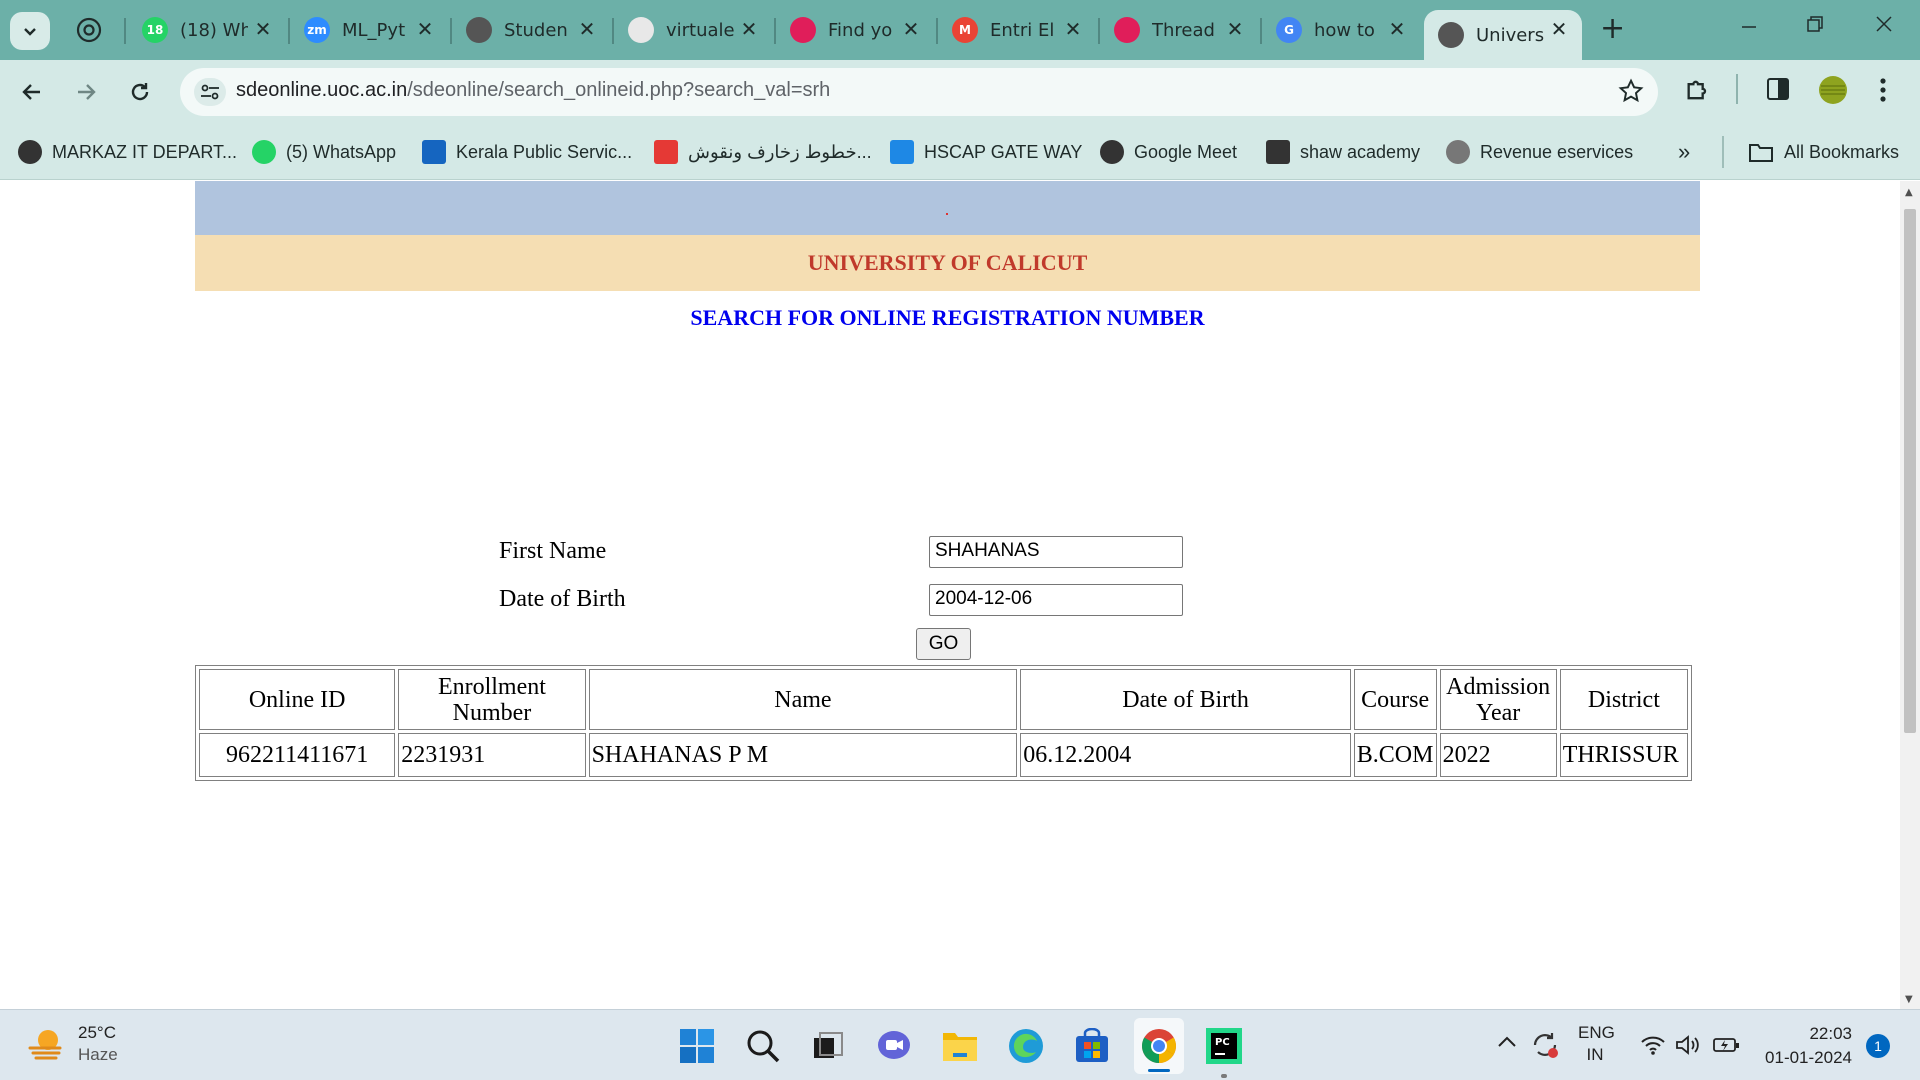  I want to click on tab-4: virtuale ✕, so click(693, 30).